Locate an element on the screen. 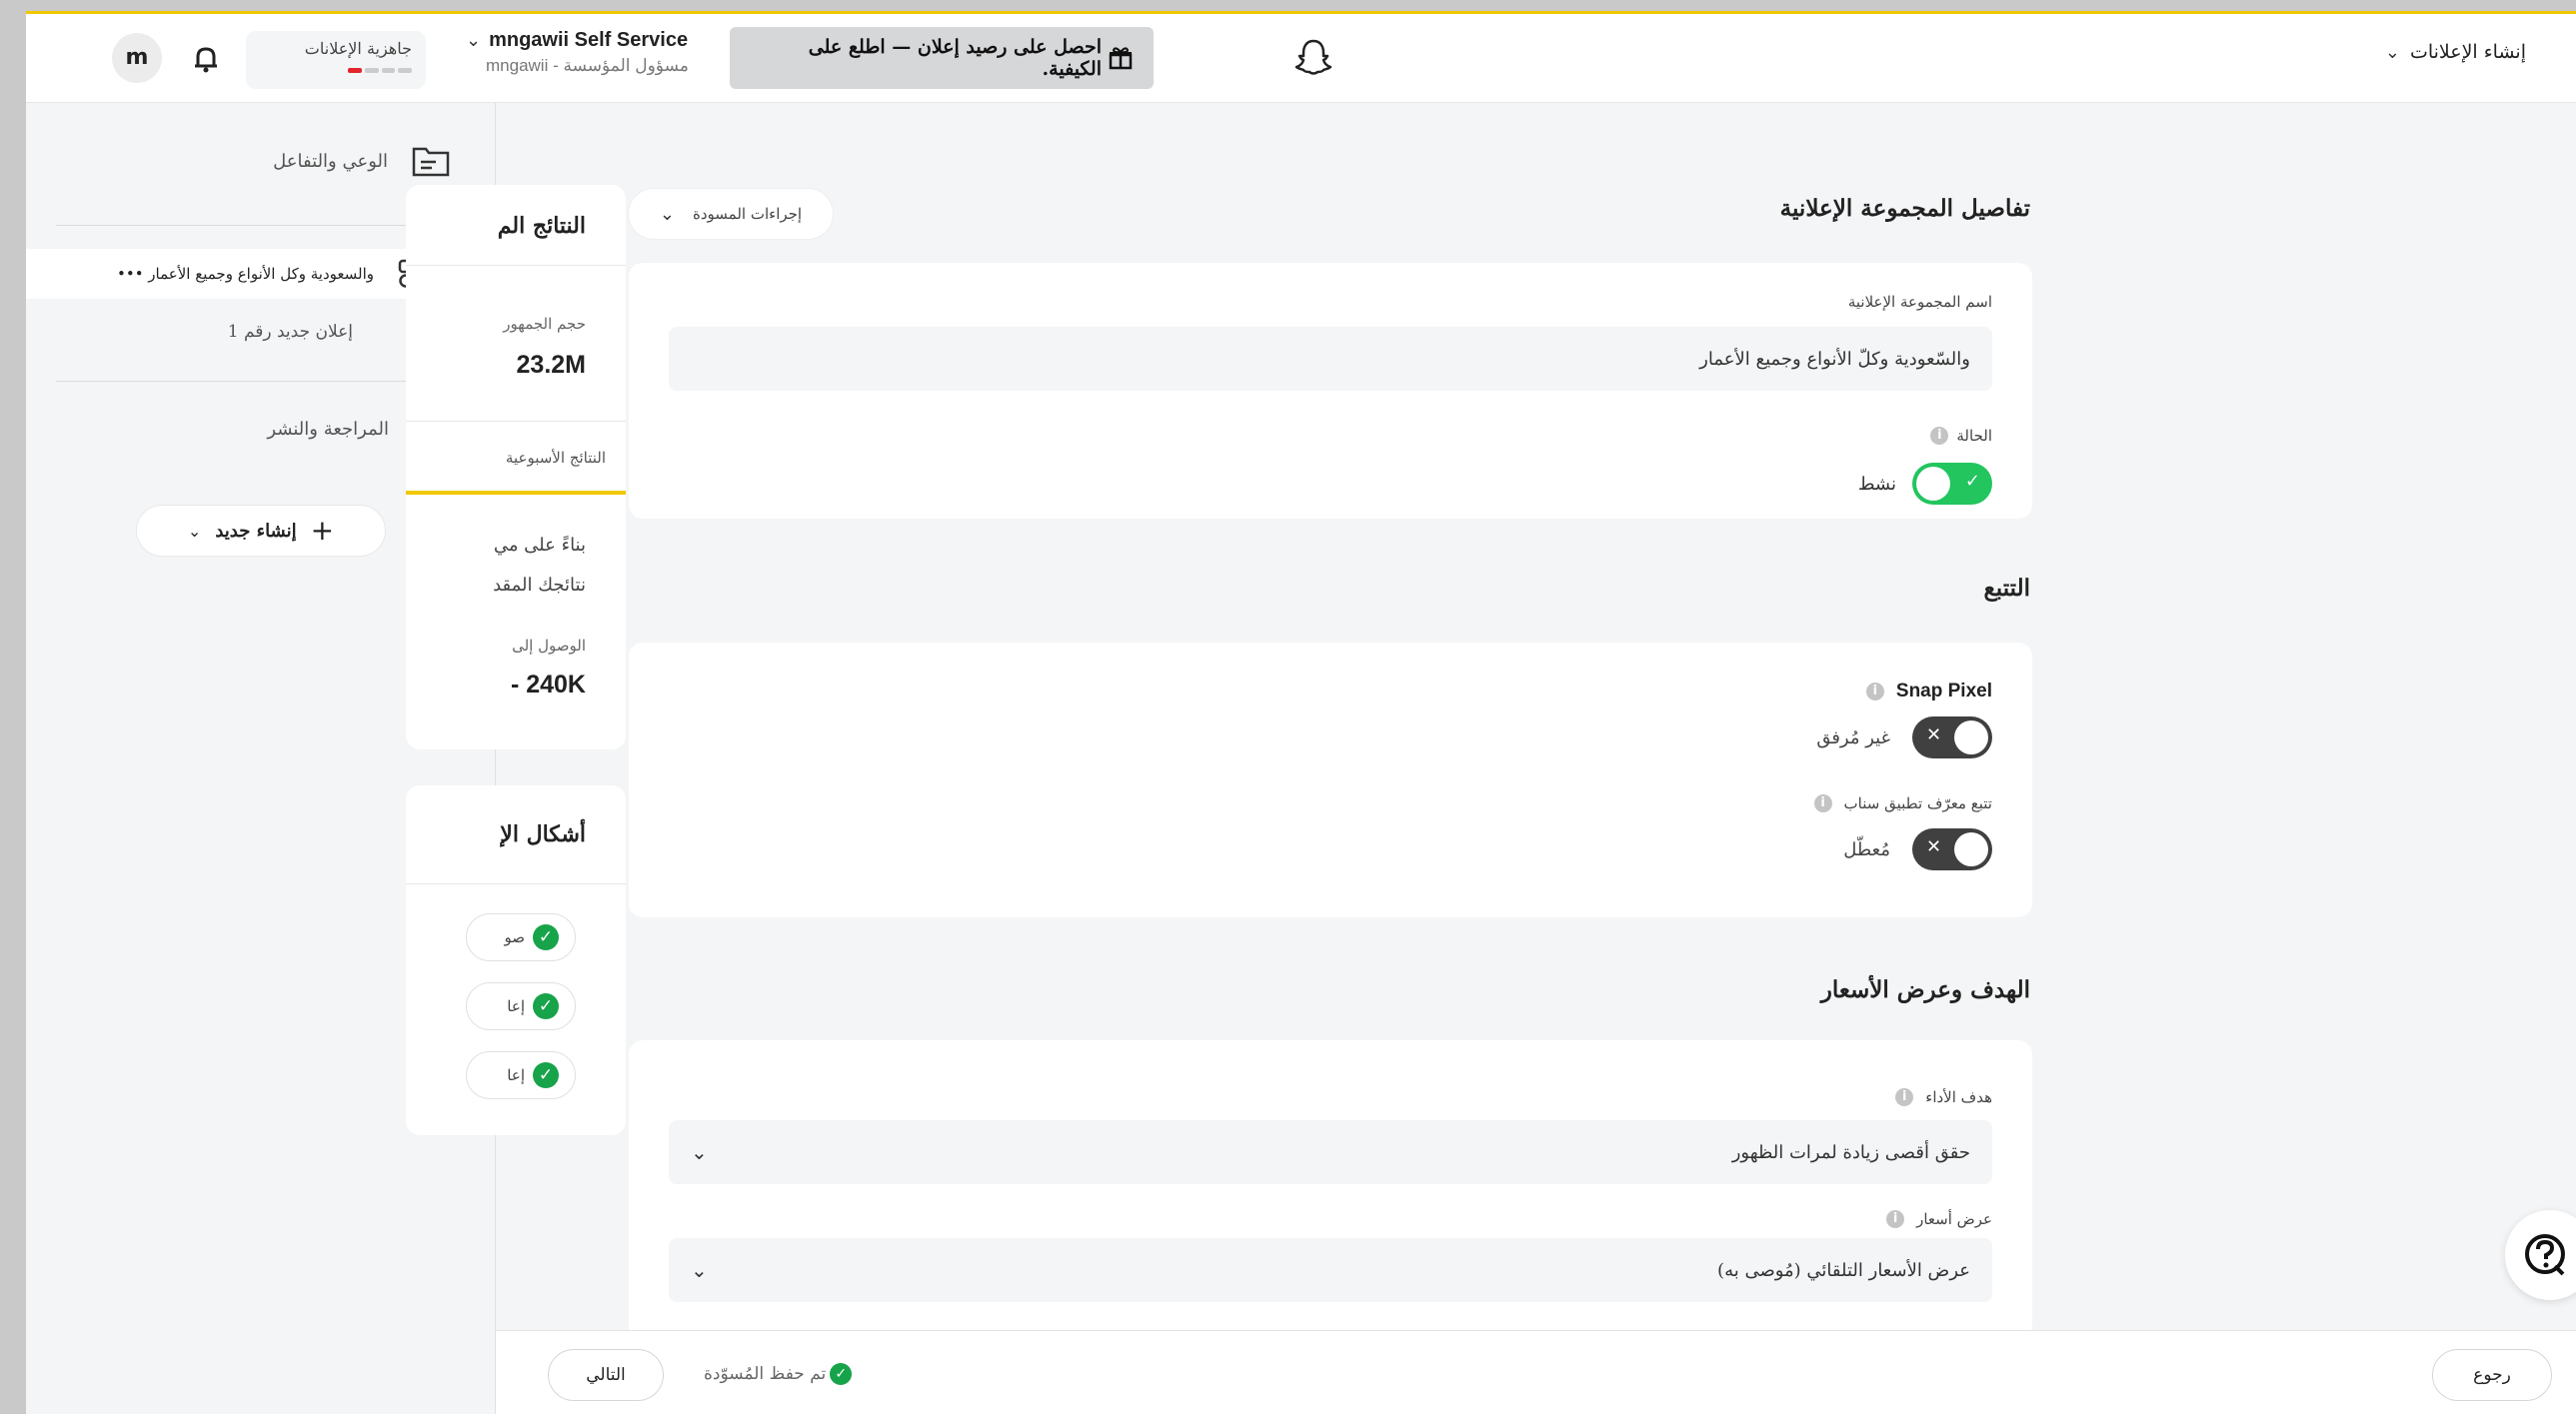  sidebar-item-label: والسعودية وكل الأنواع وجميع الأعمار ••• is located at coordinates (245, 274).